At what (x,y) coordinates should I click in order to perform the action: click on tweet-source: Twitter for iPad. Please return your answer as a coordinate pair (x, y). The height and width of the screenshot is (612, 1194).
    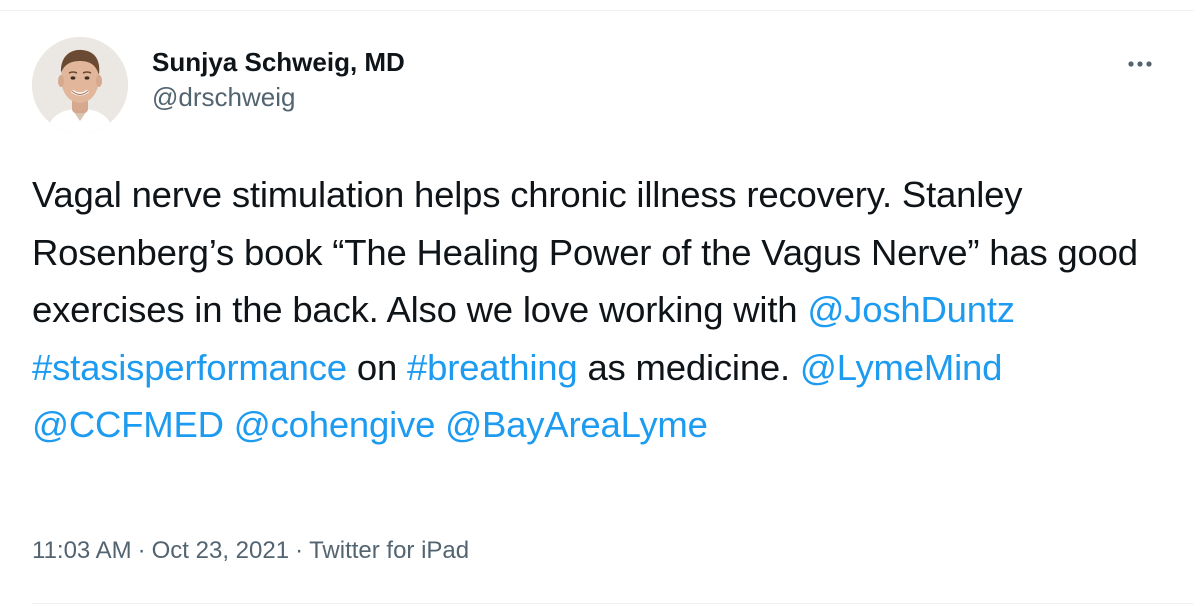
    Looking at the image, I should click on (389, 550).